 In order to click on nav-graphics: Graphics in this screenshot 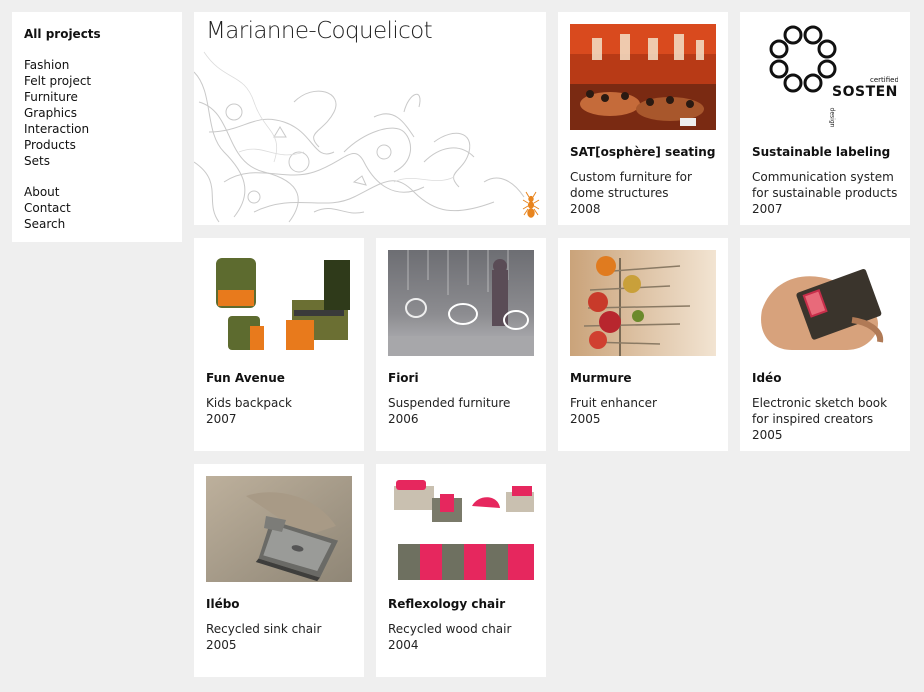, I will do `click(62, 113)`.